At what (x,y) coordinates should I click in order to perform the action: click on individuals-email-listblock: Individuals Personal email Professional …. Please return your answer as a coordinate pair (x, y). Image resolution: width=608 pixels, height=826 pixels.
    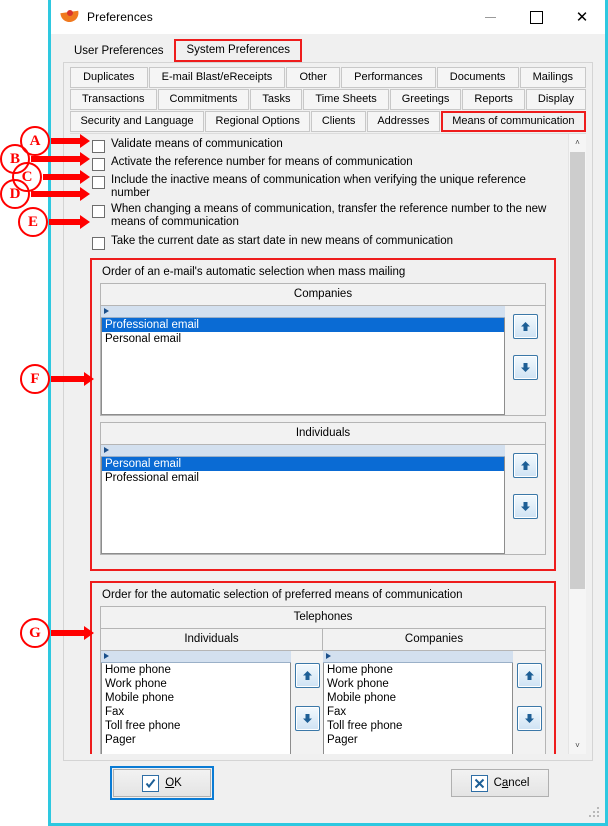
    Looking at the image, I should click on (323, 488).